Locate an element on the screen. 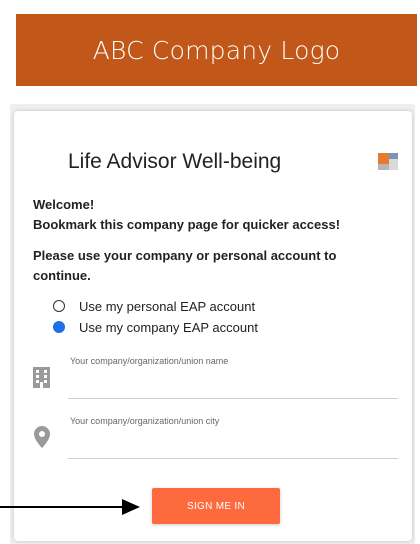  arrow-head is located at coordinates (131, 507).